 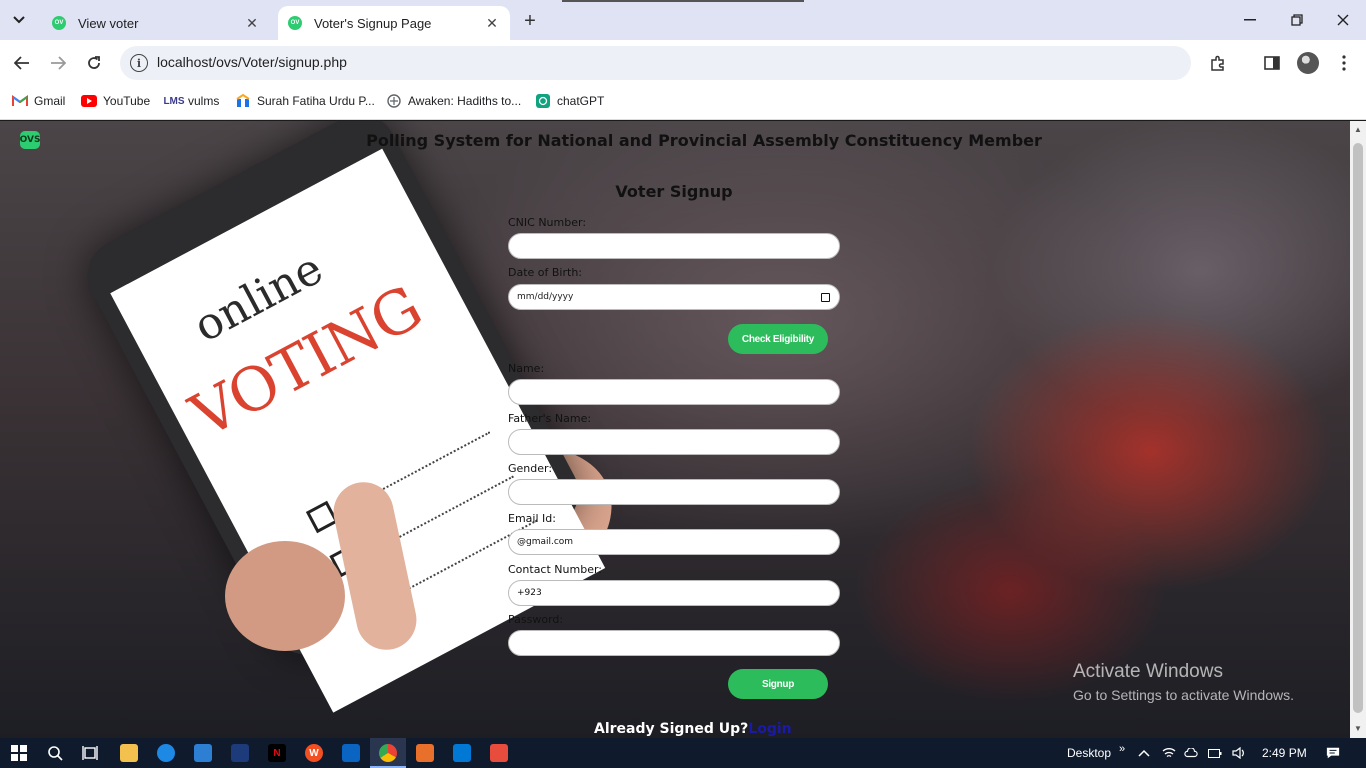 I want to click on recorder-icon, so click(x=499, y=753).